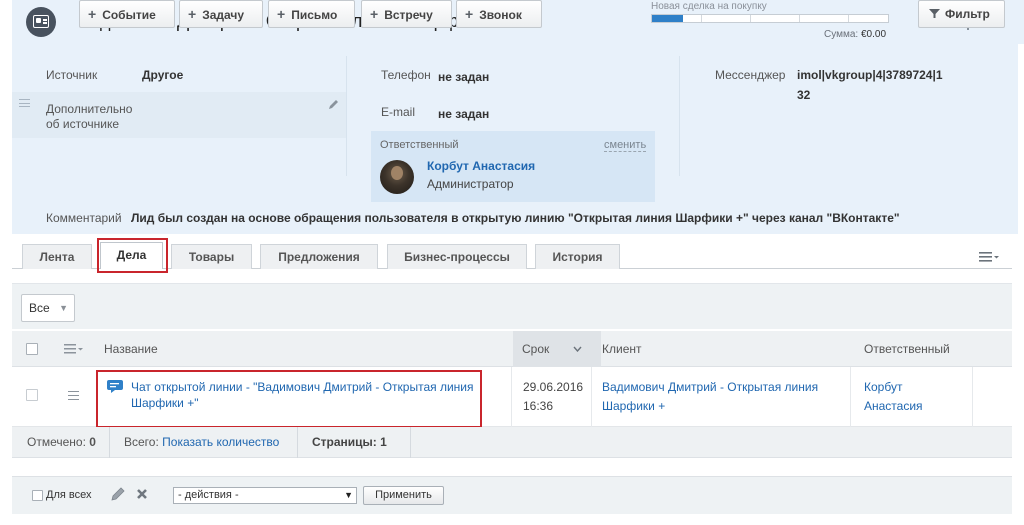 The width and height of the screenshot is (1024, 525). Describe the element at coordinates (419, 145) in the screenshot. I see `responsible-label: Ответственный` at that location.